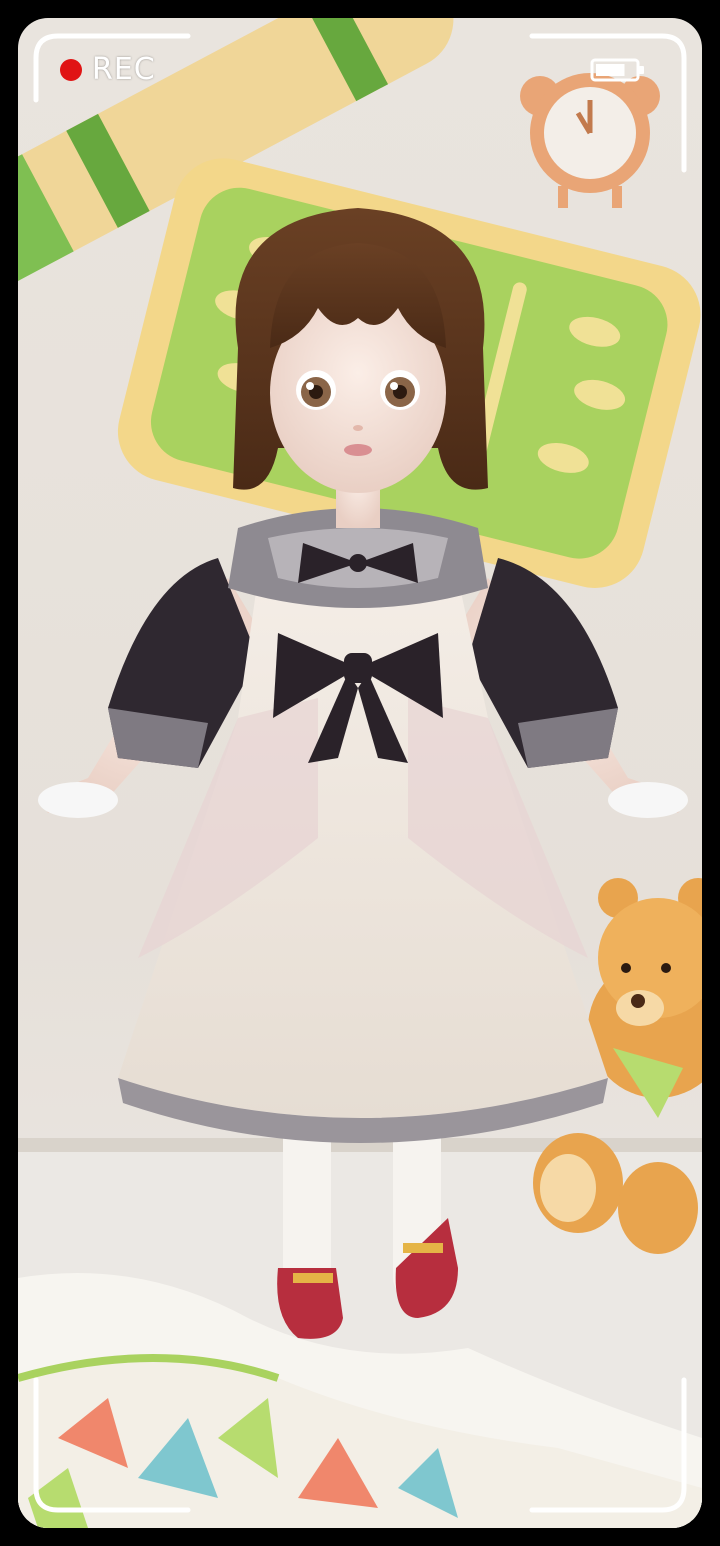  Describe the element at coordinates (71, 69) in the screenshot. I see `record-dot-icon` at that location.